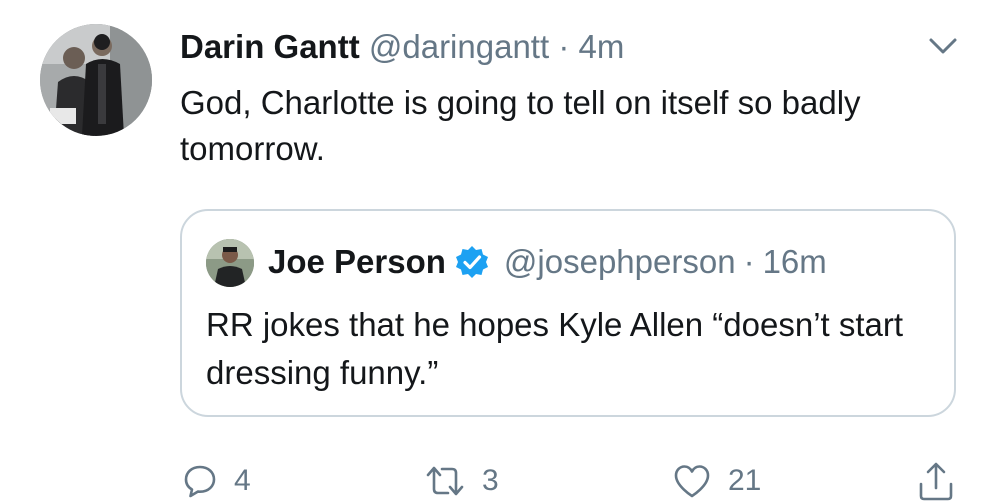 The image size is (1000, 504). I want to click on tweet-header: Darin Gantt @daringantt · 4m, so click(402, 47).